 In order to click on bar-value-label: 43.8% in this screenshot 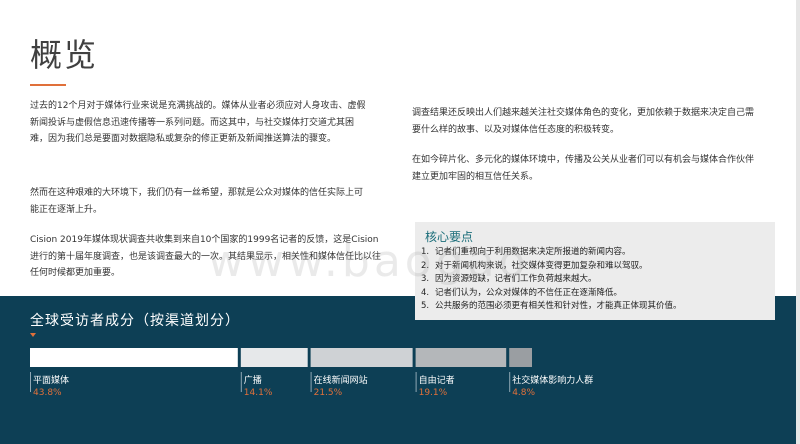, I will do `click(47, 393)`.